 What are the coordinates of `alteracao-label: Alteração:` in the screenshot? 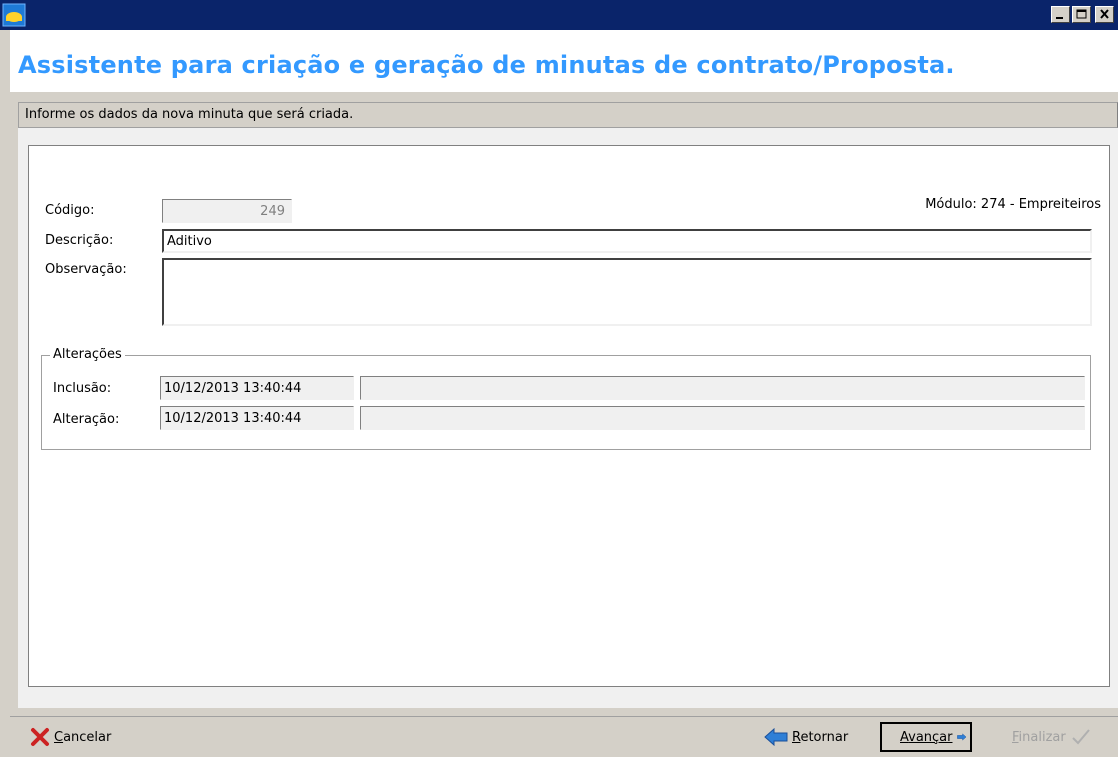 It's located at (86, 419).